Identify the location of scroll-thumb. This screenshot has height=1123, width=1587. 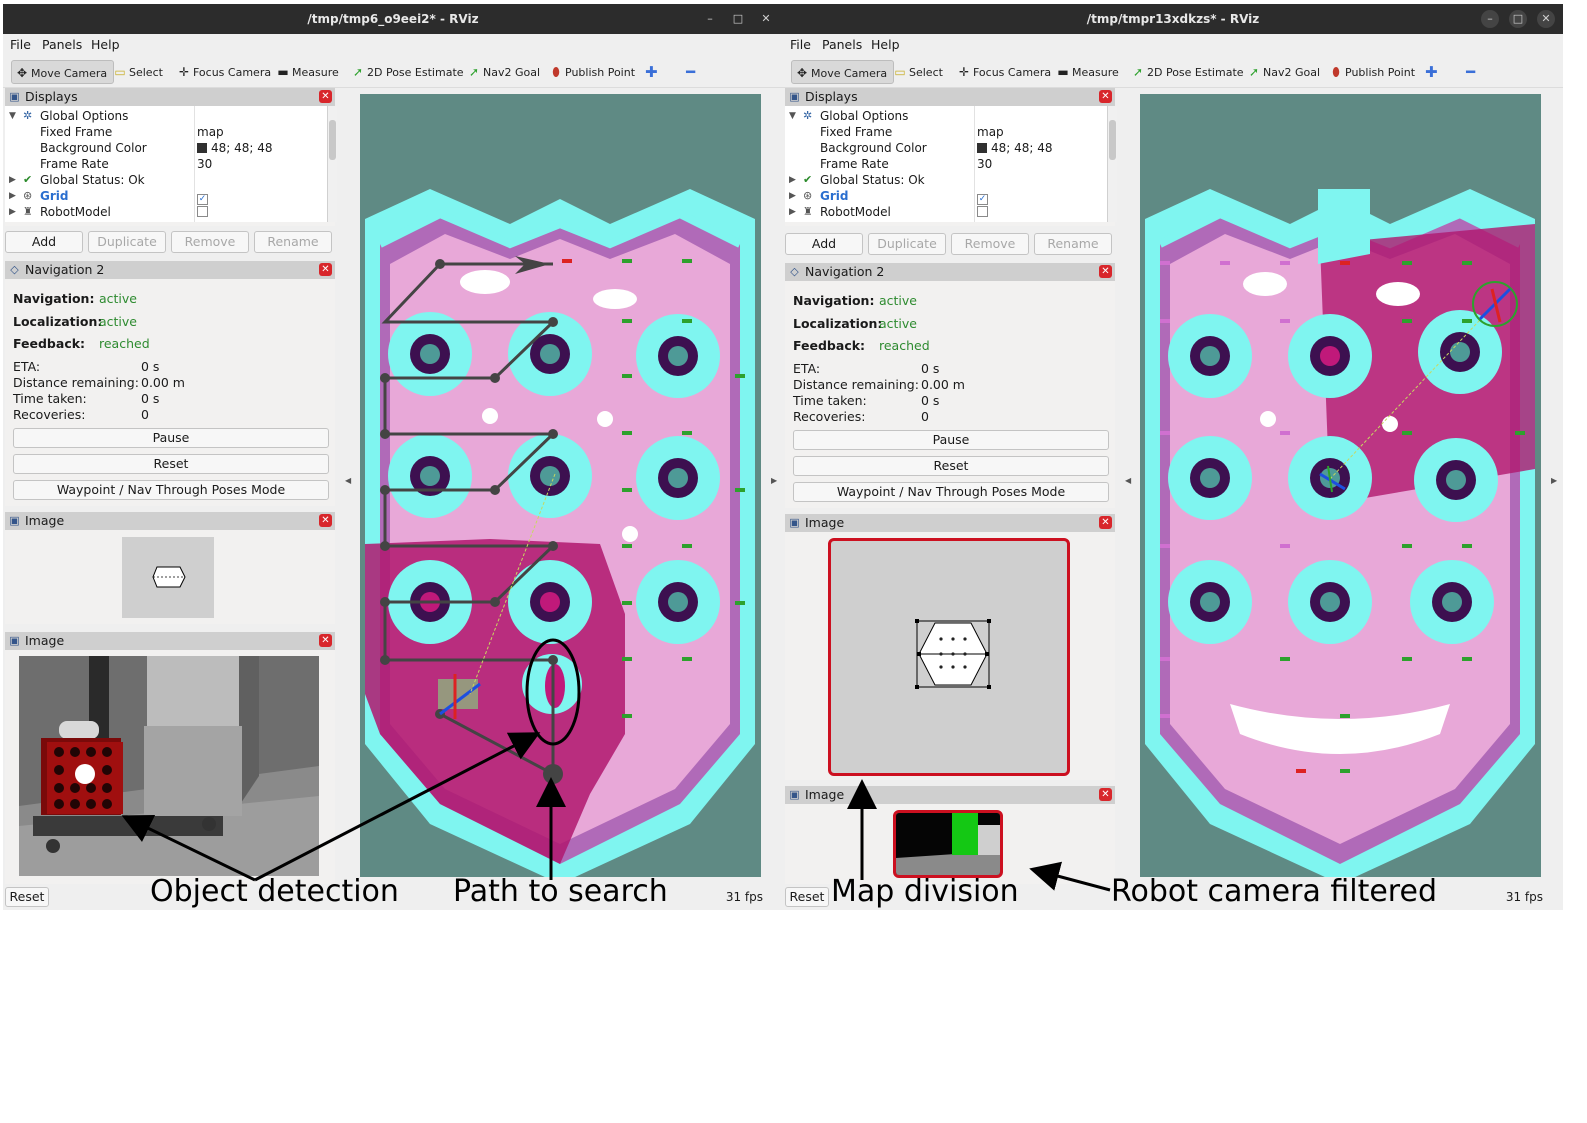
(332, 140).